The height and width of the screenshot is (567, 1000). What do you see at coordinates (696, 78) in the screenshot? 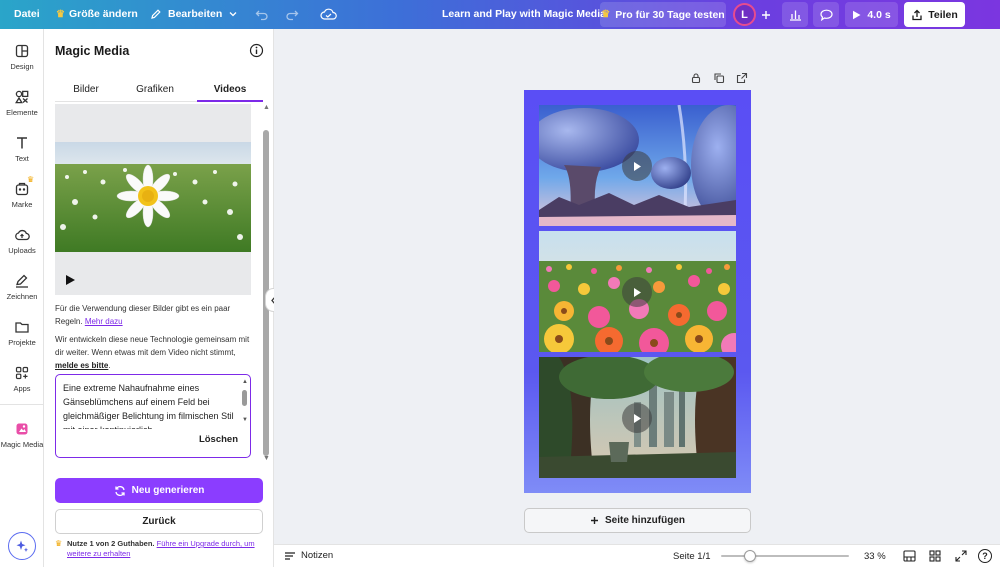
I see `lock-icon` at bounding box center [696, 78].